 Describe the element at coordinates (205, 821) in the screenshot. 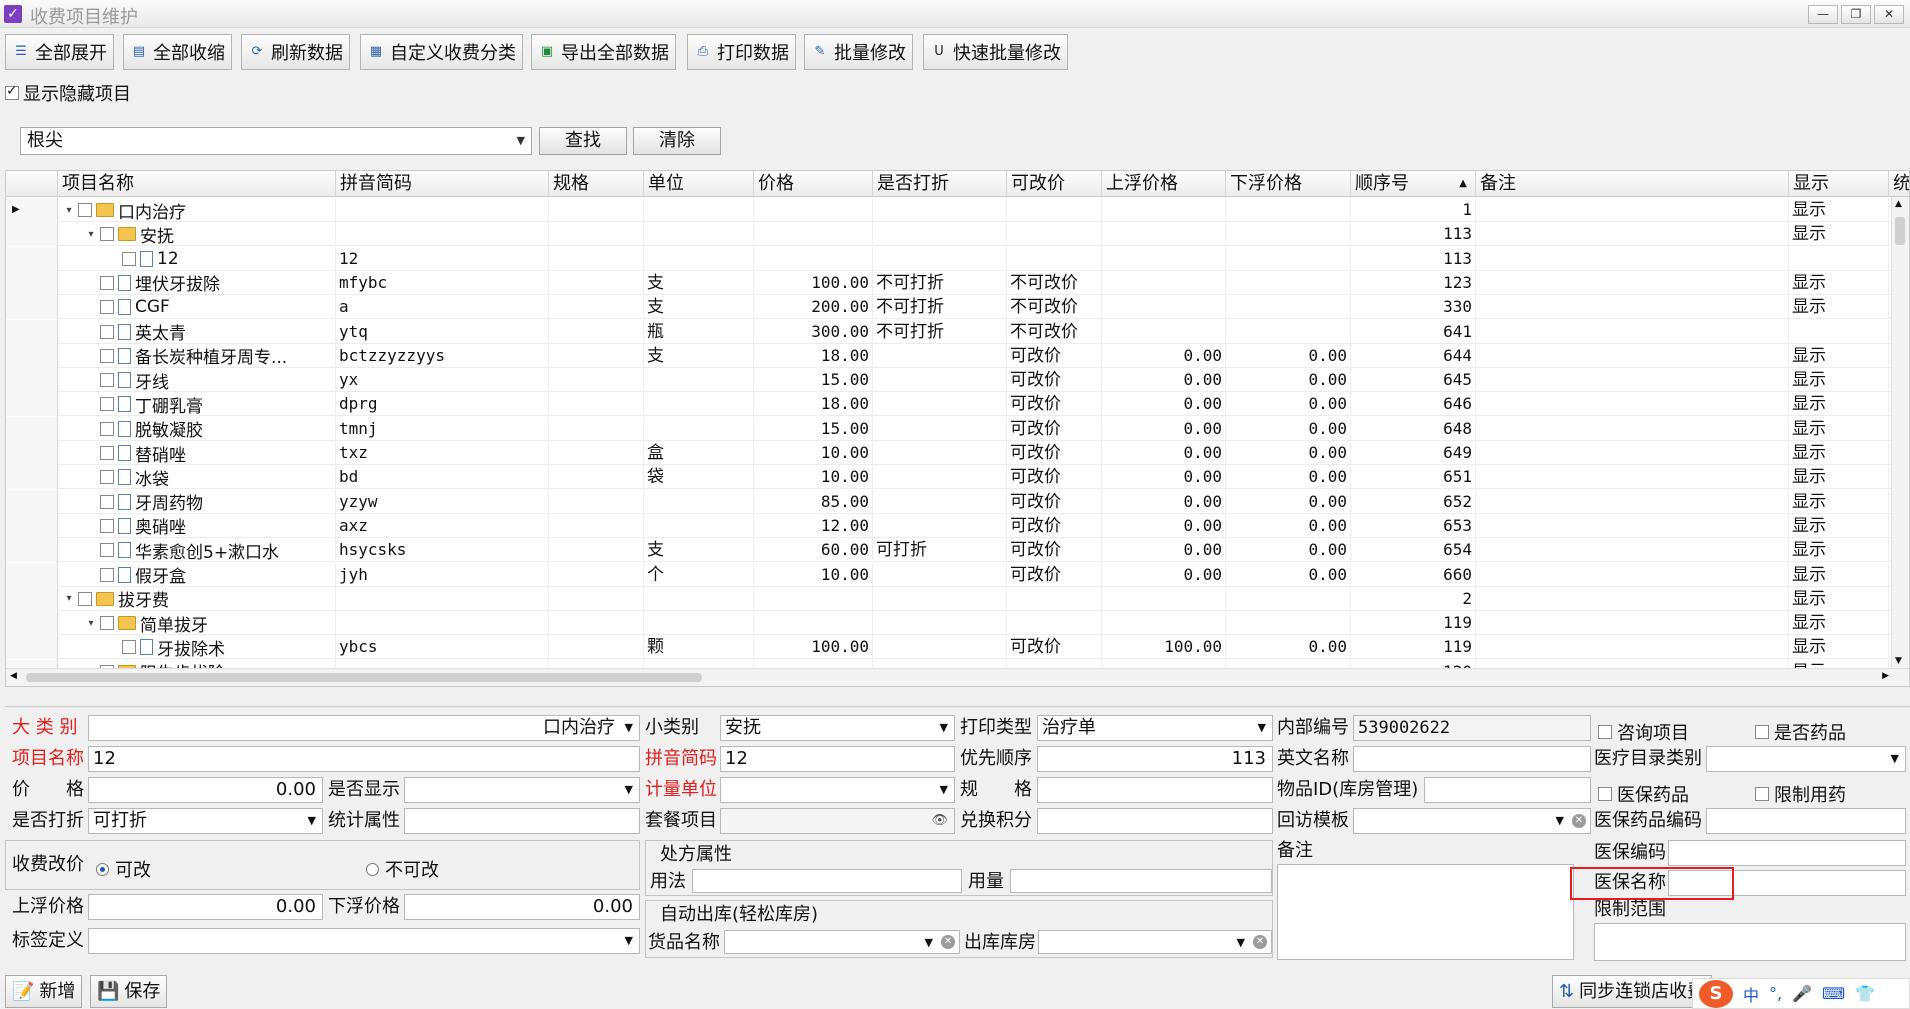

I see `discount-select: 可打折 ▼` at that location.